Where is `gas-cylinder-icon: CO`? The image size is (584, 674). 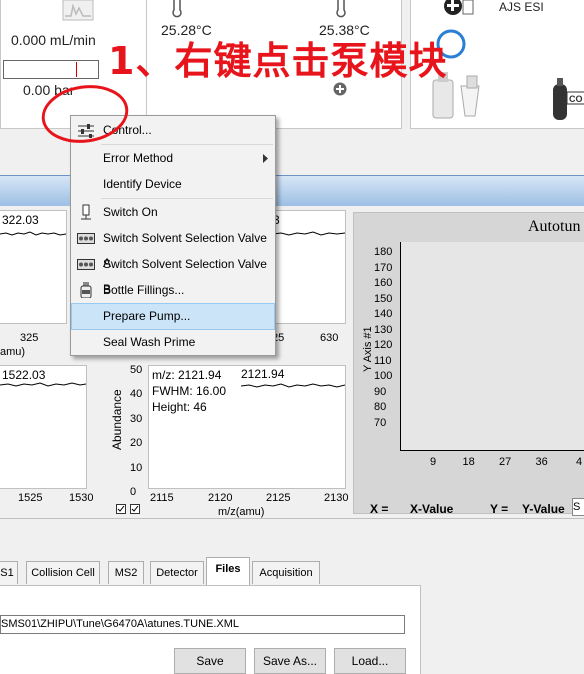
gas-cylinder-icon: CO is located at coordinates (568, 99).